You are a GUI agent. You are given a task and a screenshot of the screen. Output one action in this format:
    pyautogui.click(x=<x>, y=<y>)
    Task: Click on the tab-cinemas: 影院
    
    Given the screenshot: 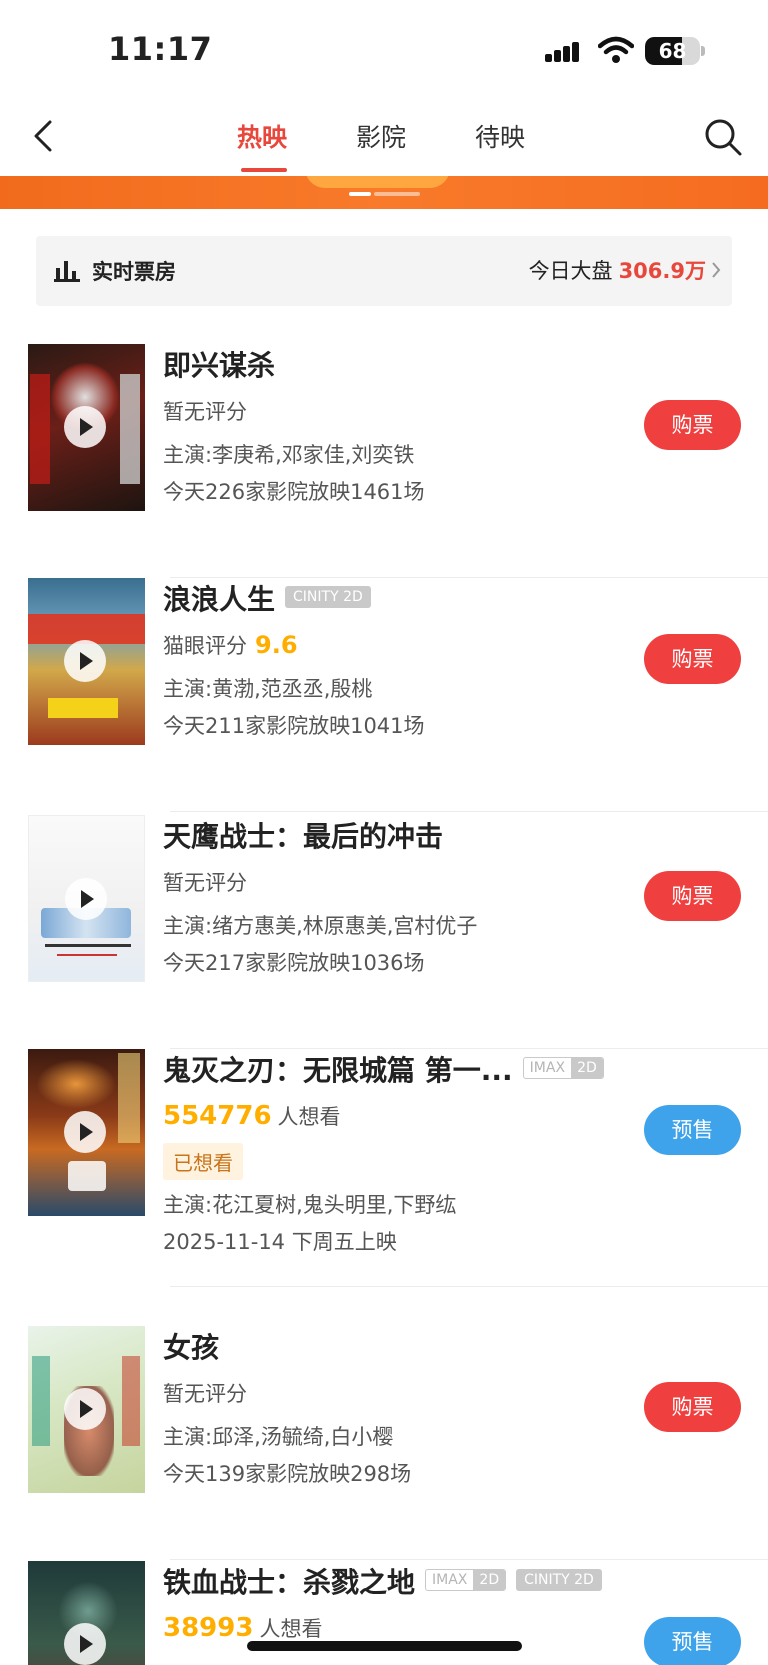 What is the action you would take?
    pyautogui.click(x=381, y=136)
    